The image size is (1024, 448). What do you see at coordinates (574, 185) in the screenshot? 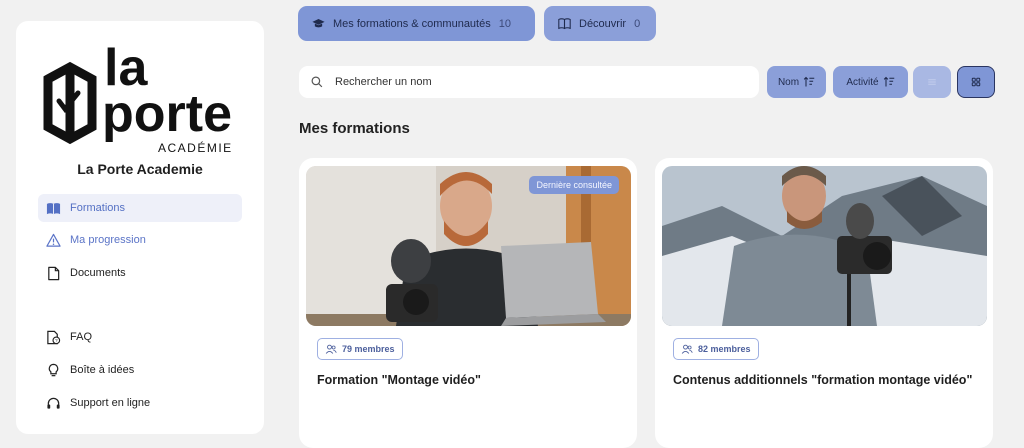
I see `last-viewed-badge: Dernière consultée` at bounding box center [574, 185].